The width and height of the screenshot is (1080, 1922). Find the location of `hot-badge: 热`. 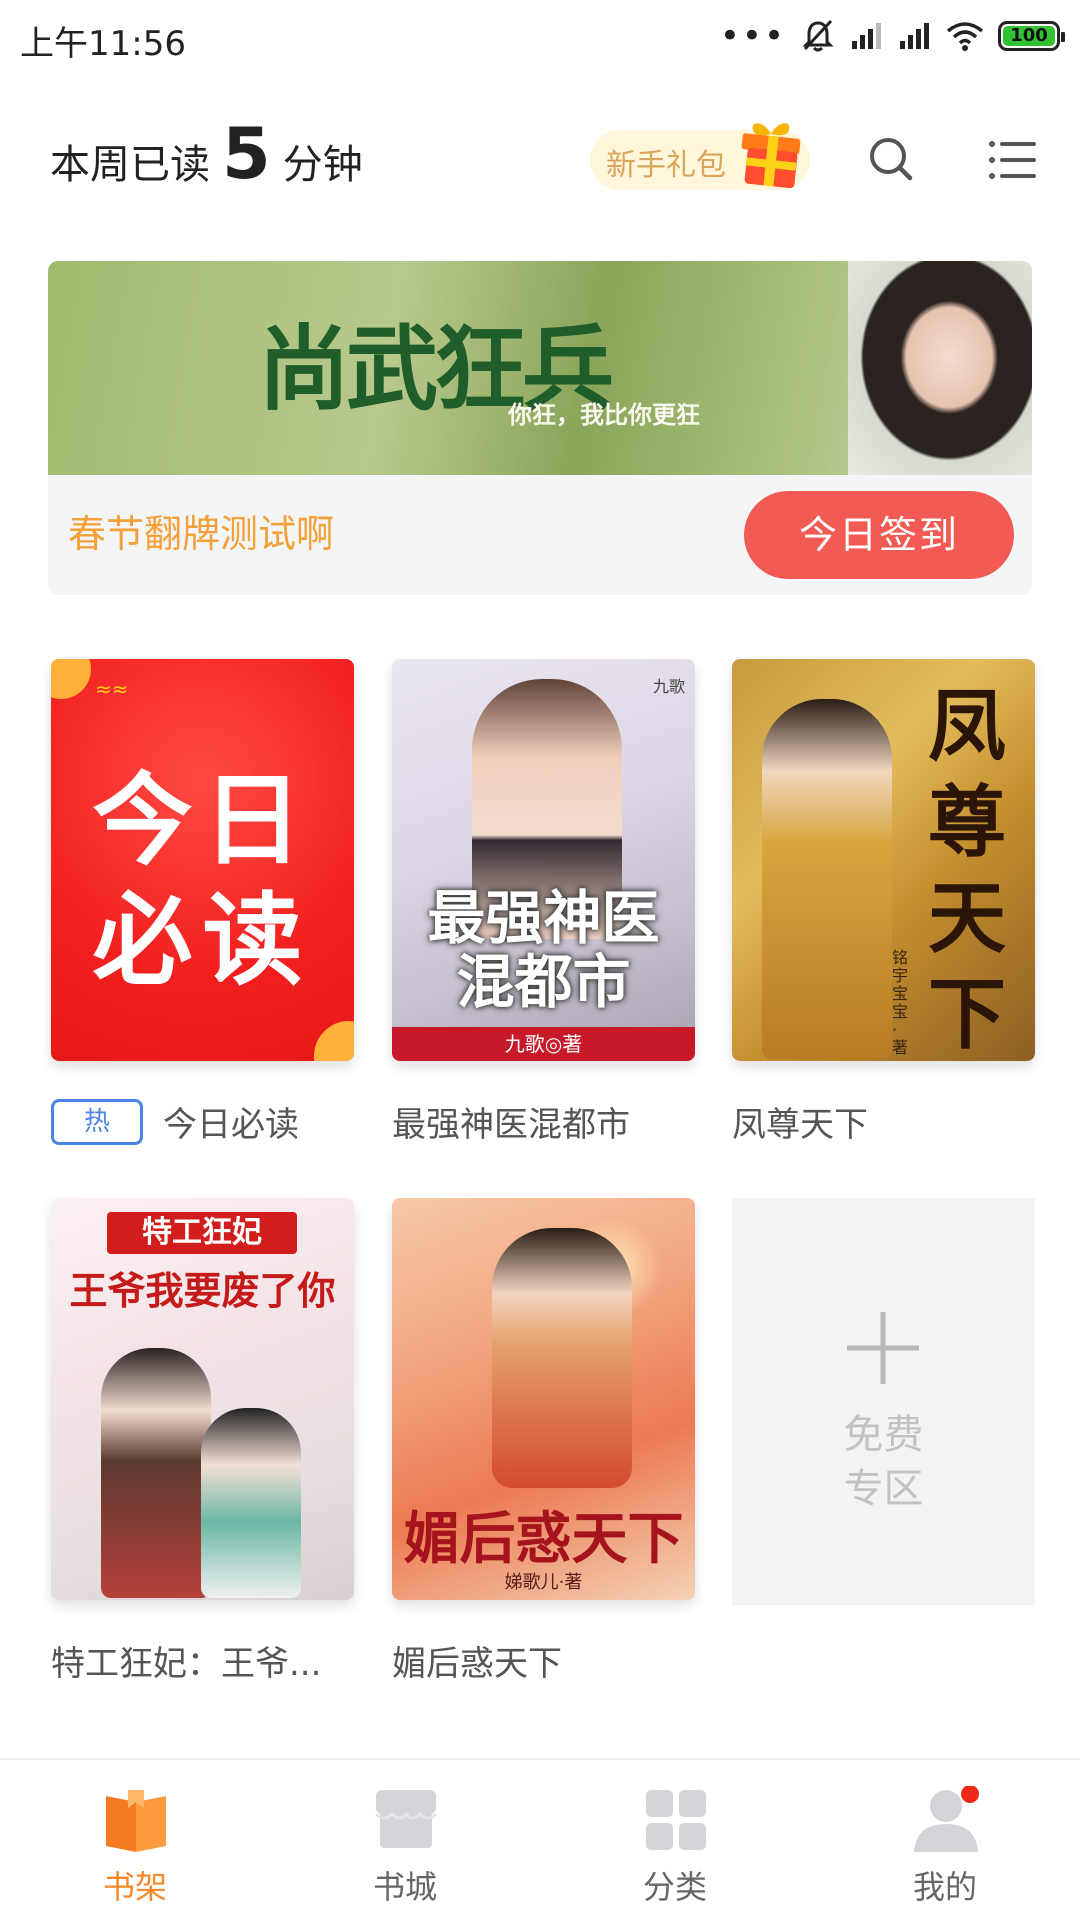

hot-badge: 热 is located at coordinates (97, 1121).